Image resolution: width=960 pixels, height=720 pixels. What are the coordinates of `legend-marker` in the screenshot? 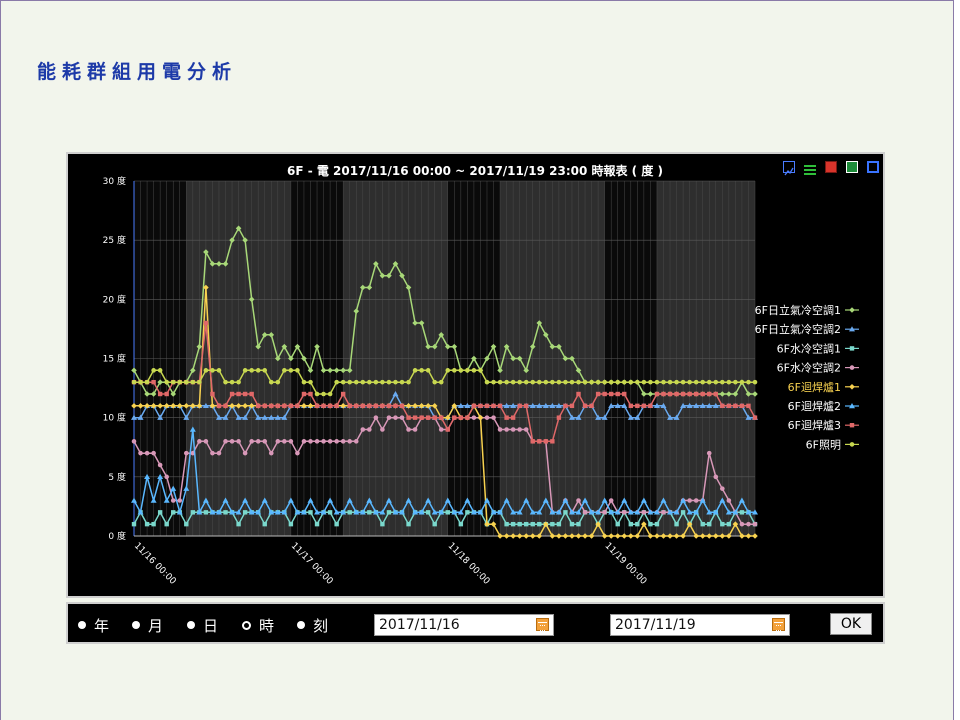 It's located at (852, 310).